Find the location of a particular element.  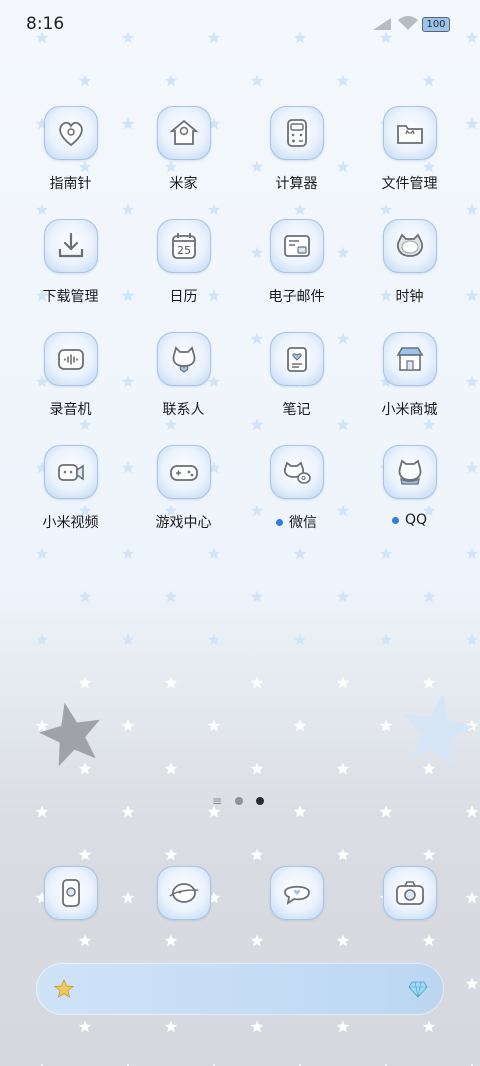

calendar-icon: 25 is located at coordinates (183, 246).